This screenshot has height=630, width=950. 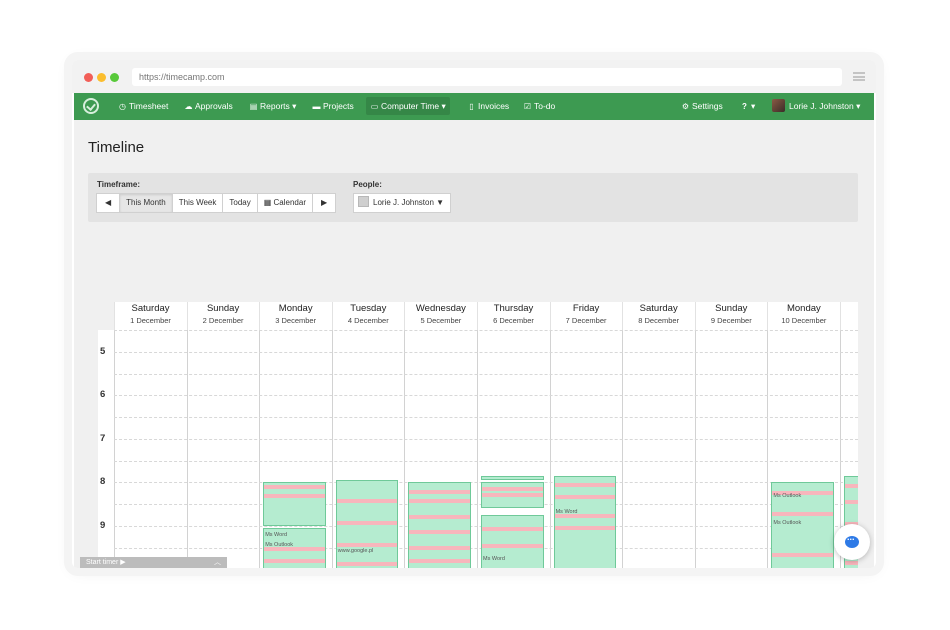 What do you see at coordinates (802, 525) in the screenshot?
I see `activity-block: Ms Outlook Ms Outlook` at bounding box center [802, 525].